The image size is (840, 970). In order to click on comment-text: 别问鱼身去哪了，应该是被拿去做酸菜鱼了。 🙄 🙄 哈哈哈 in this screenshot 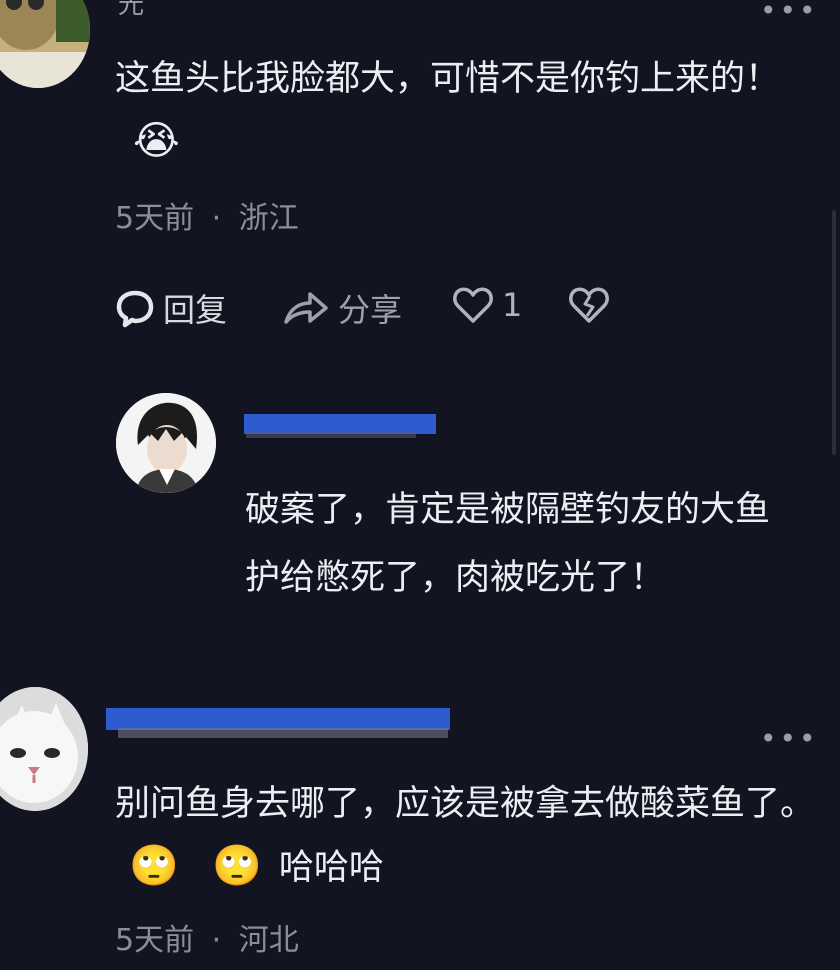, I will do `click(465, 836)`.